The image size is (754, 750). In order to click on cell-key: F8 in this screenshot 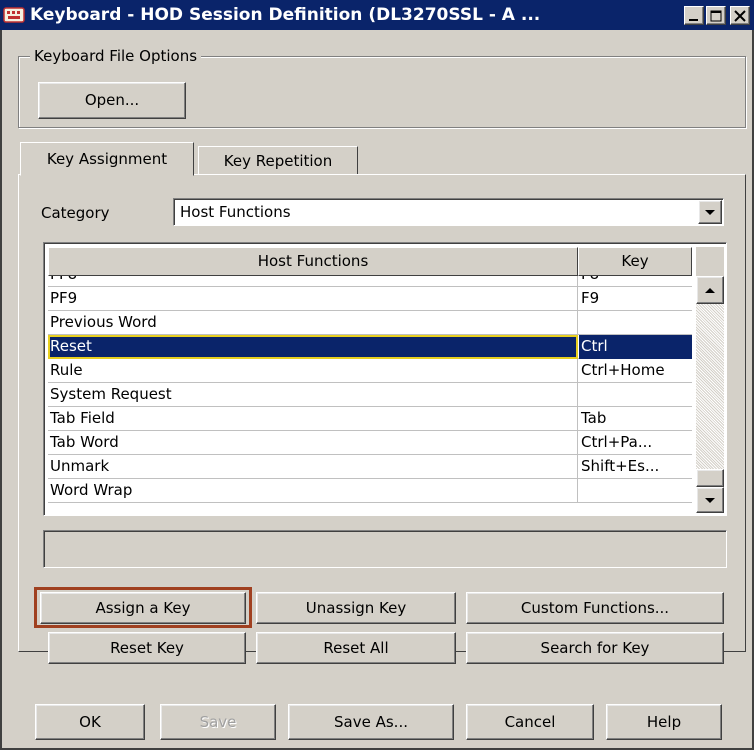, I will do `click(635, 281)`.